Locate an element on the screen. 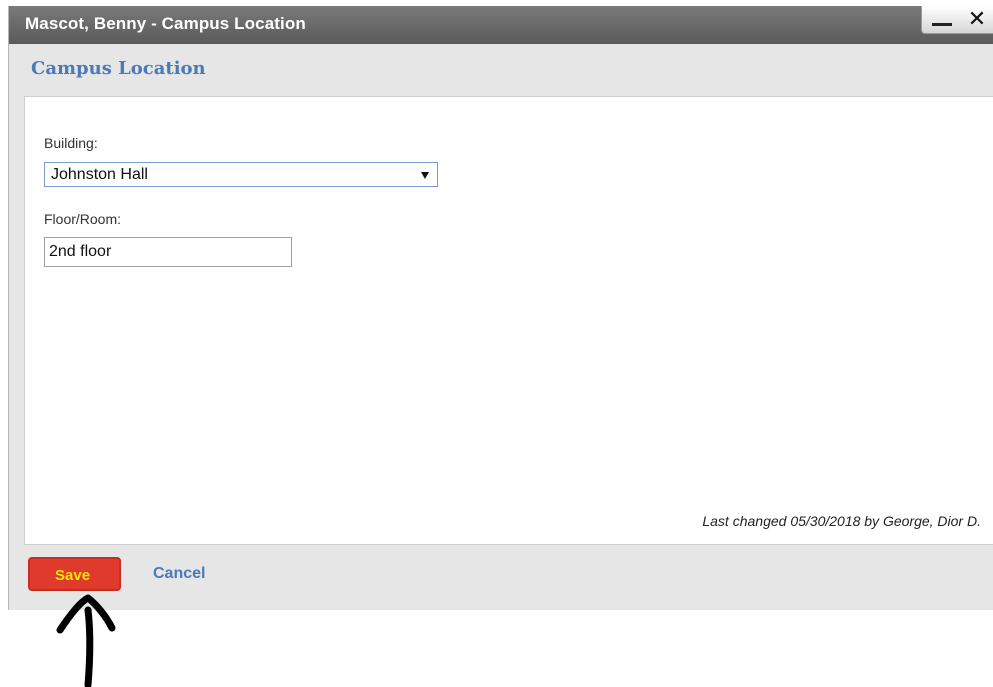  close-icon: ✕ is located at coordinates (977, 18).